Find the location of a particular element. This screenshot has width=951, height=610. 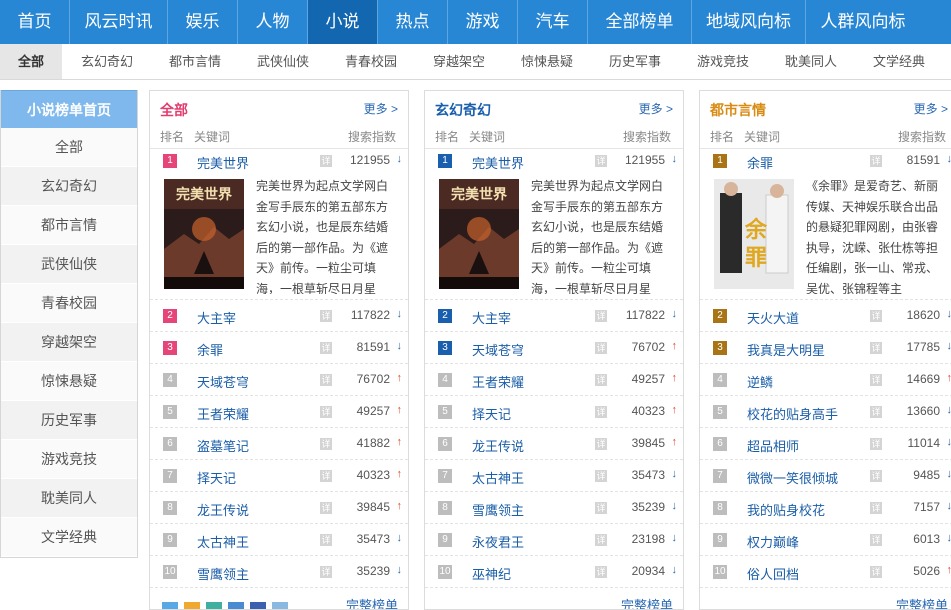

keyword-link: 逆鳞 is located at coordinates (760, 381).